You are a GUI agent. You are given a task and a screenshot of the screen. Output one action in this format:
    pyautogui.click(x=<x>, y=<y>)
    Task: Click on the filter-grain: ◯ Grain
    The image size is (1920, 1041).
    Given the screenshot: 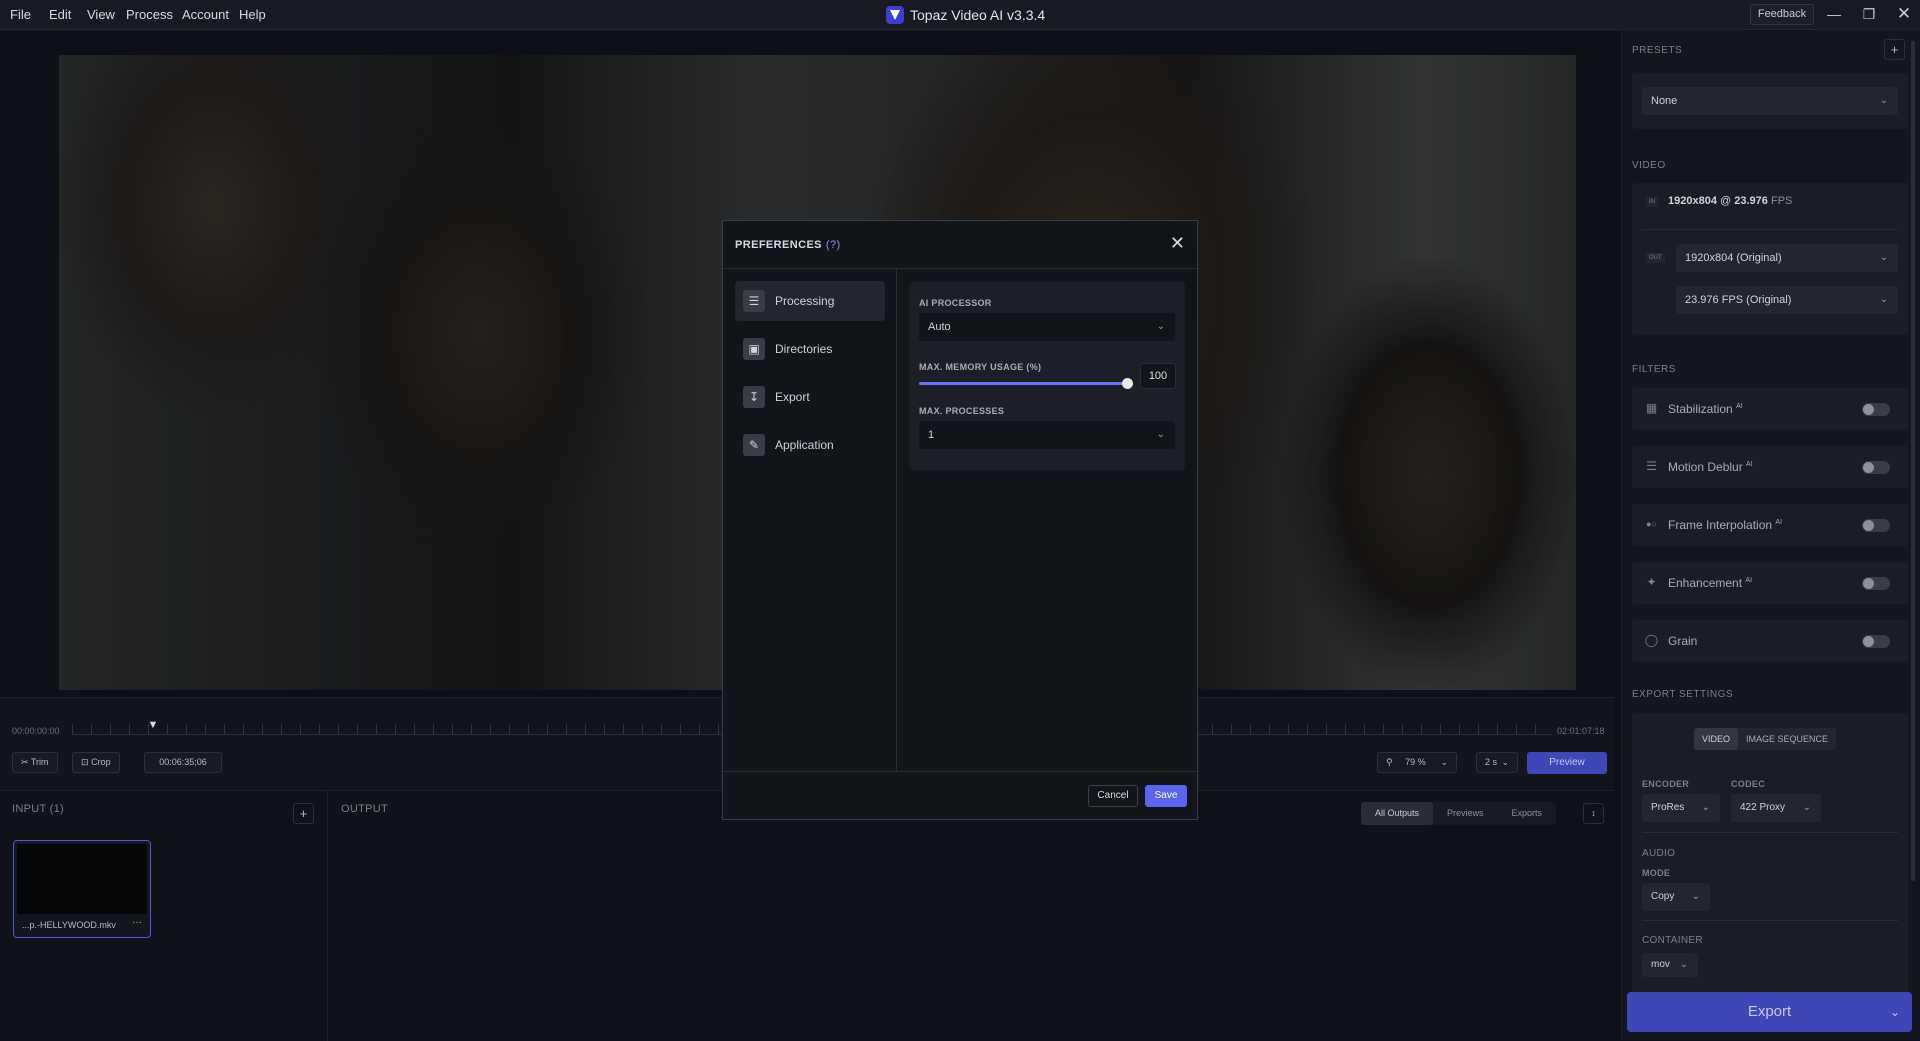 What is the action you would take?
    pyautogui.click(x=1770, y=641)
    